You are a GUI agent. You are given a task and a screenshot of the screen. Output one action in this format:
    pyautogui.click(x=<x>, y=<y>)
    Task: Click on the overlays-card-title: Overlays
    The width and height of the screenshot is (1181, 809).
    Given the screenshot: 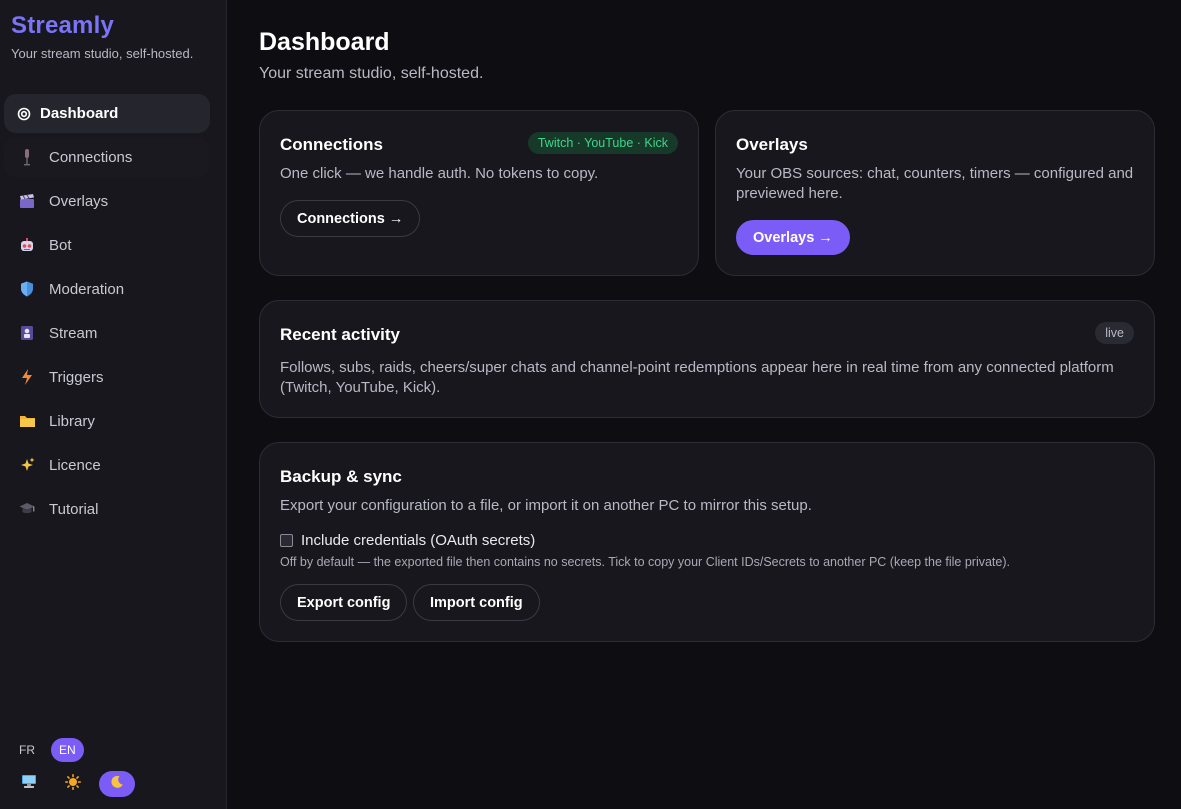 What is the action you would take?
    pyautogui.click(x=772, y=144)
    